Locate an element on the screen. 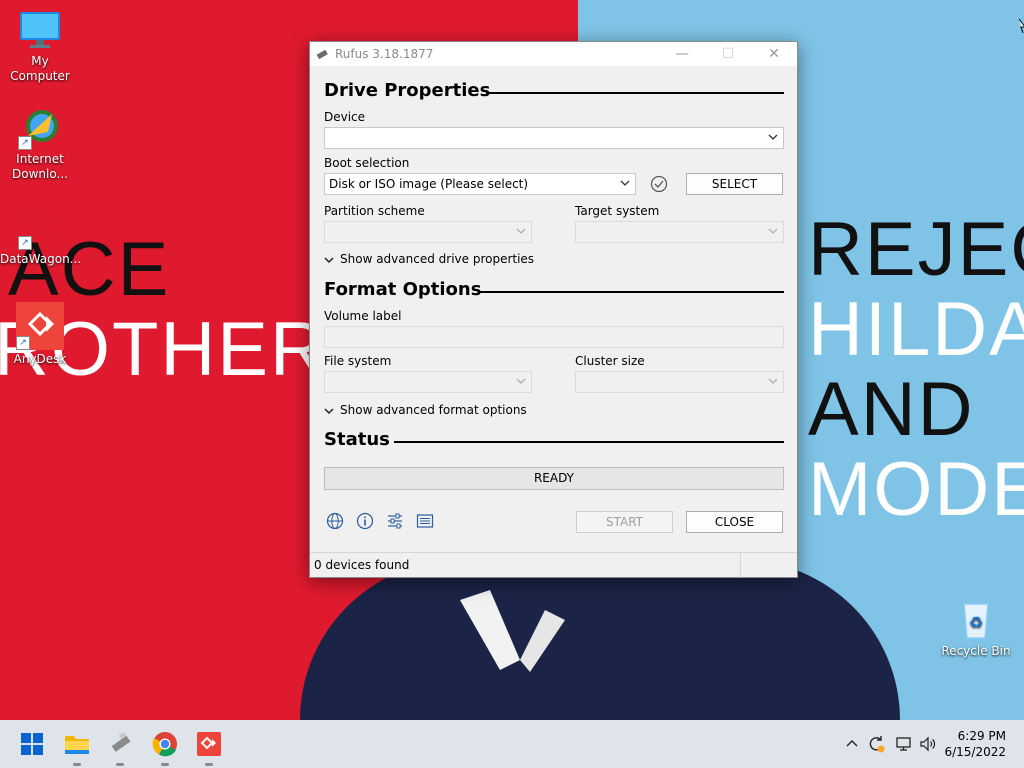  show-hidden-icons-chevron-up-icon is located at coordinates (852, 744).